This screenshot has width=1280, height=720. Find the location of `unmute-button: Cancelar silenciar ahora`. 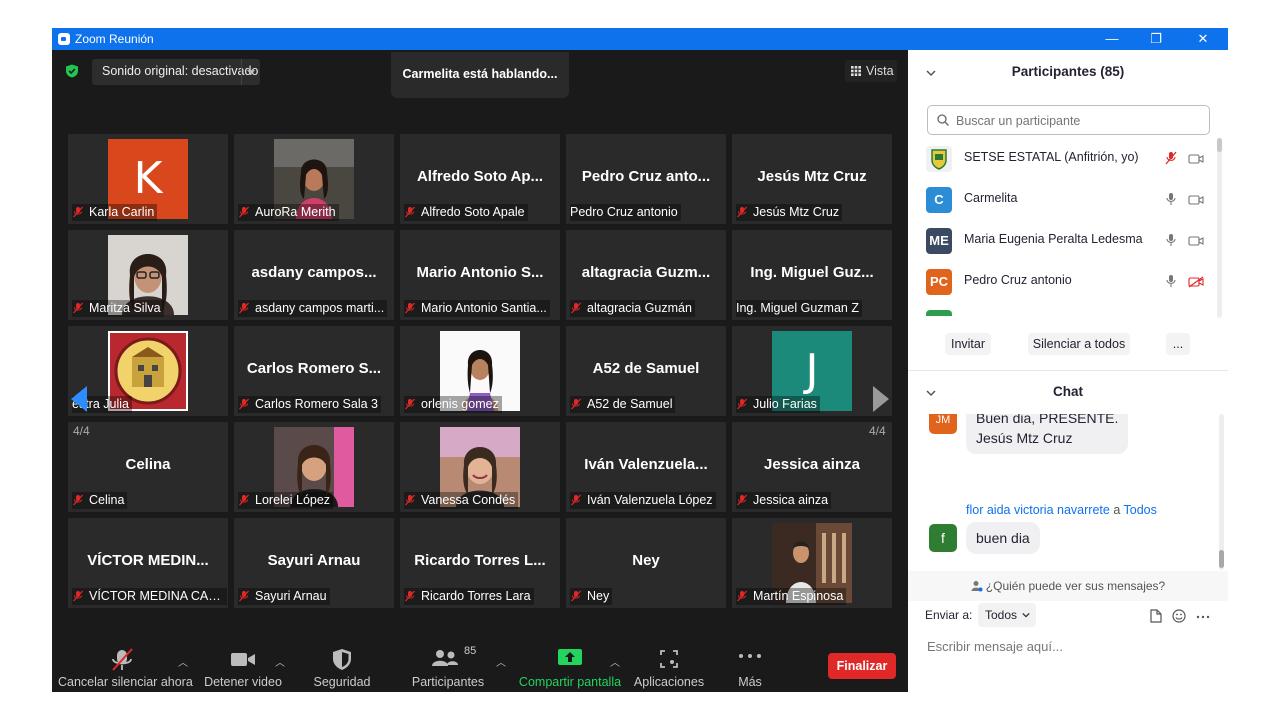

unmute-button: Cancelar silenciar ahora is located at coordinates (125, 670).